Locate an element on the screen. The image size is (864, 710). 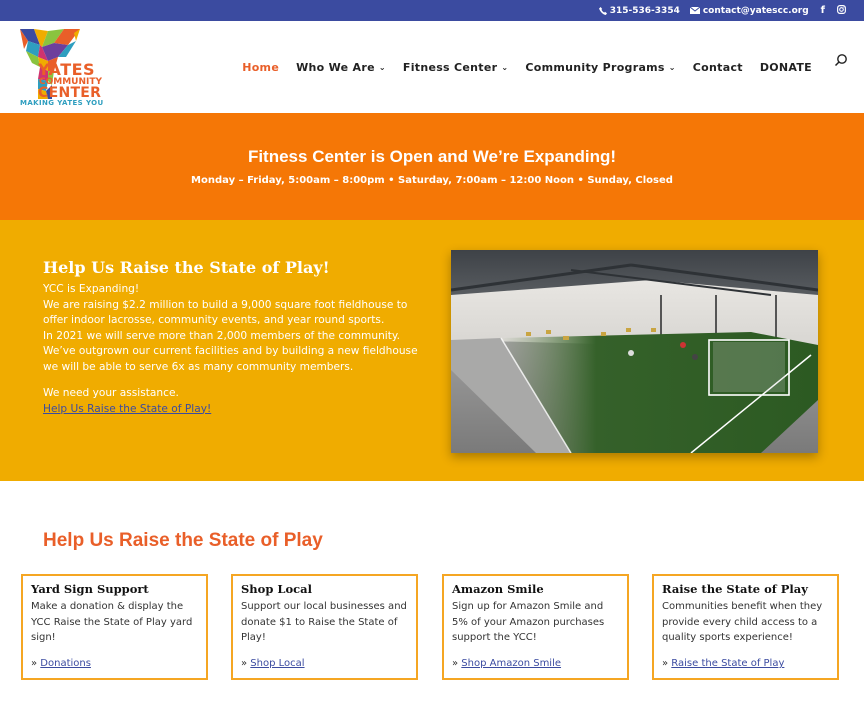
nav-who-we-are-label: Who We Are is located at coordinates (335, 67).